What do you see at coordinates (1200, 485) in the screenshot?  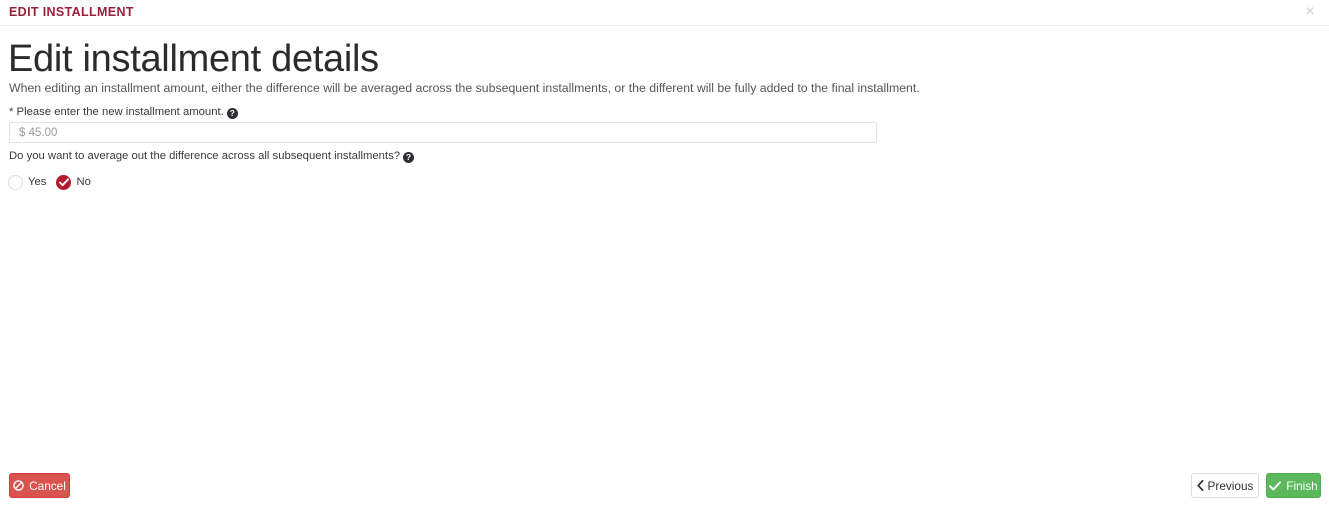 I see `chevron-left-icon` at bounding box center [1200, 485].